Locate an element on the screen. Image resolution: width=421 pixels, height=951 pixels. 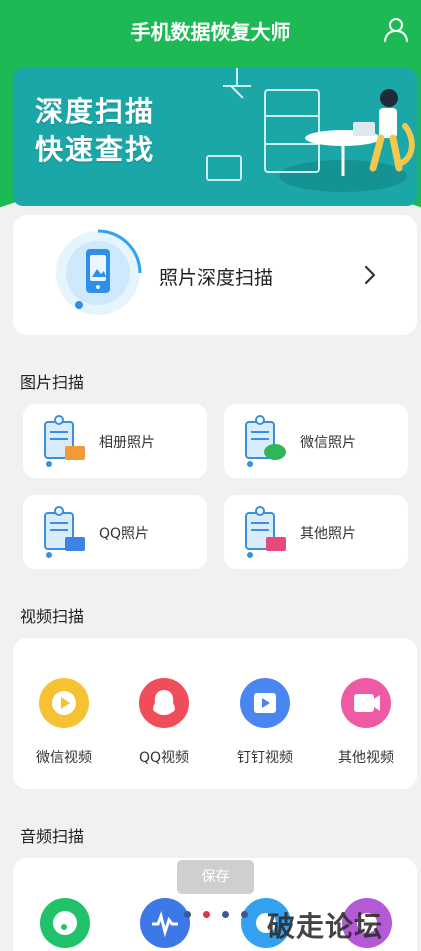
other-video-item: 其他视频 is located at coordinates (366, 722).